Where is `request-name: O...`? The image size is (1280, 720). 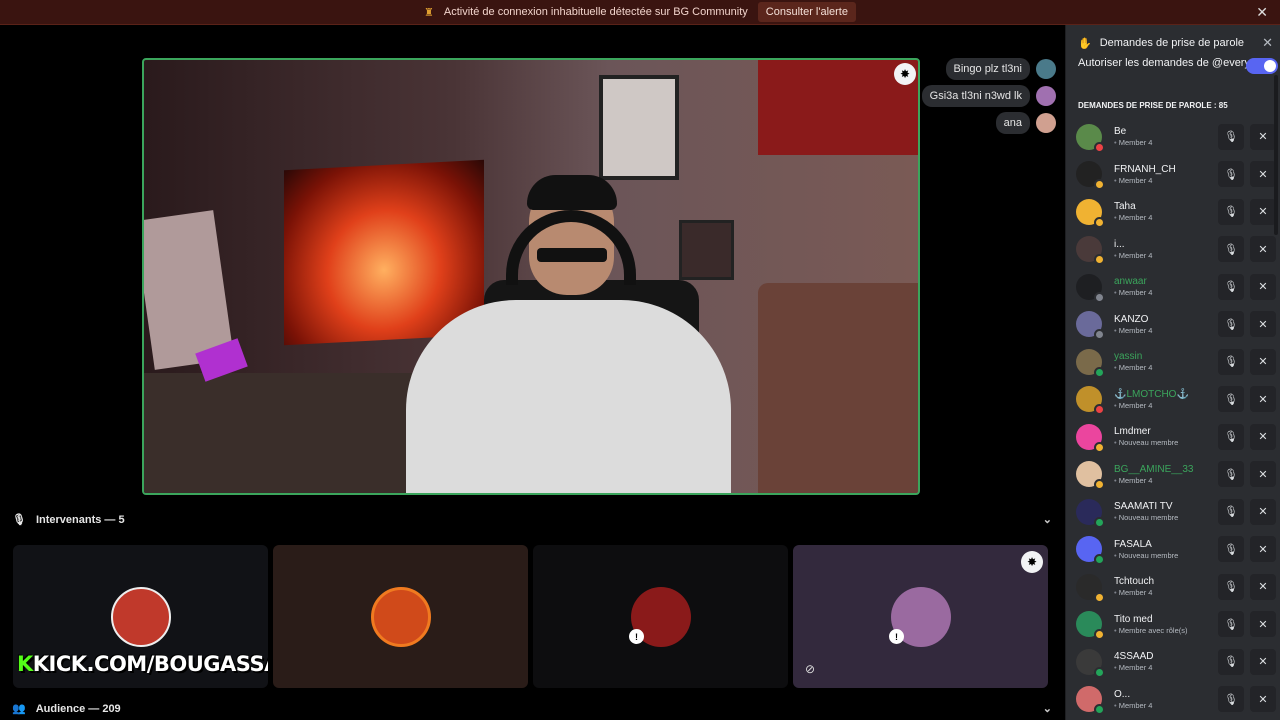 request-name: O... is located at coordinates (1133, 694).